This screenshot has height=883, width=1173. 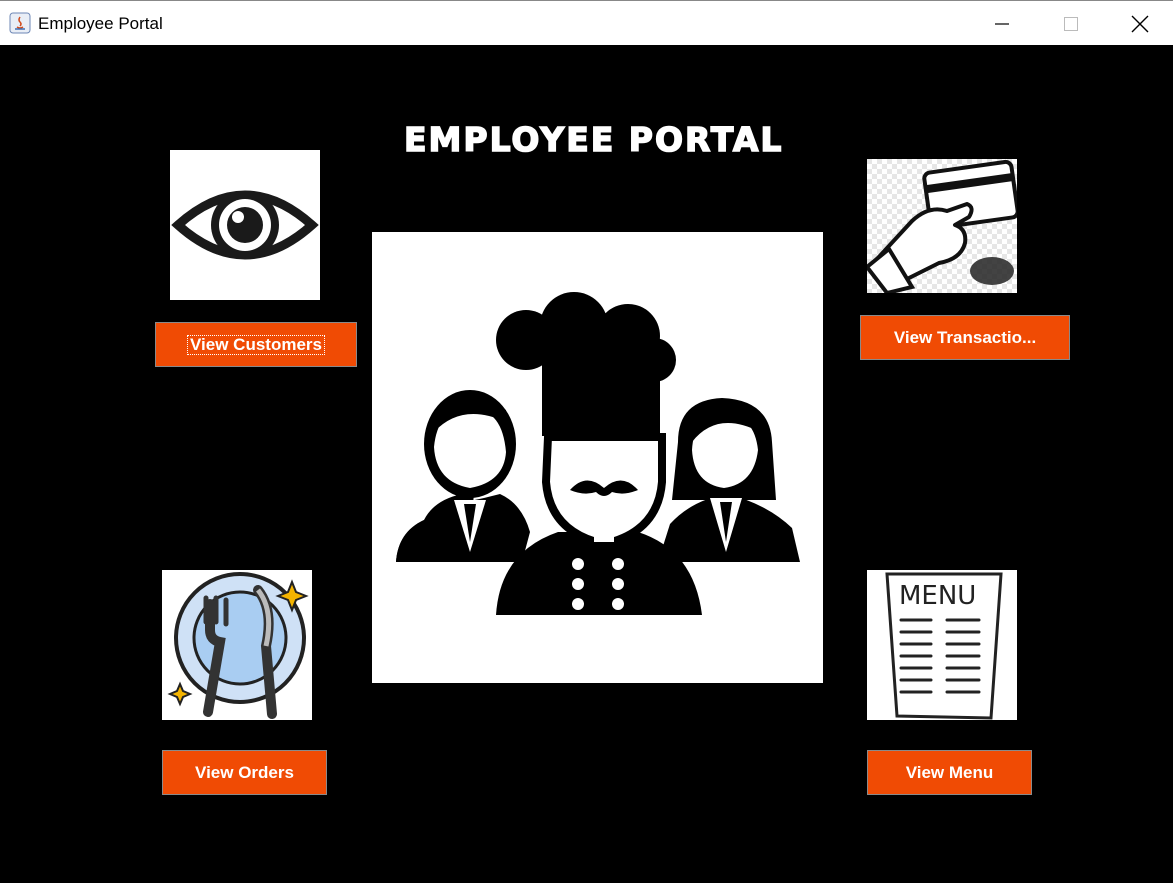 I want to click on close-icon, so click(x=1140, y=23).